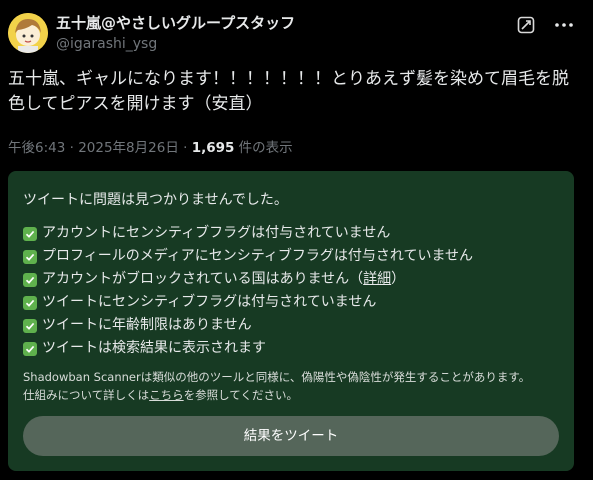 This screenshot has width=593, height=480. I want to click on check-item-label: プロフィールのメディアにセンシティブフラグは付与されていません, so click(258, 256).